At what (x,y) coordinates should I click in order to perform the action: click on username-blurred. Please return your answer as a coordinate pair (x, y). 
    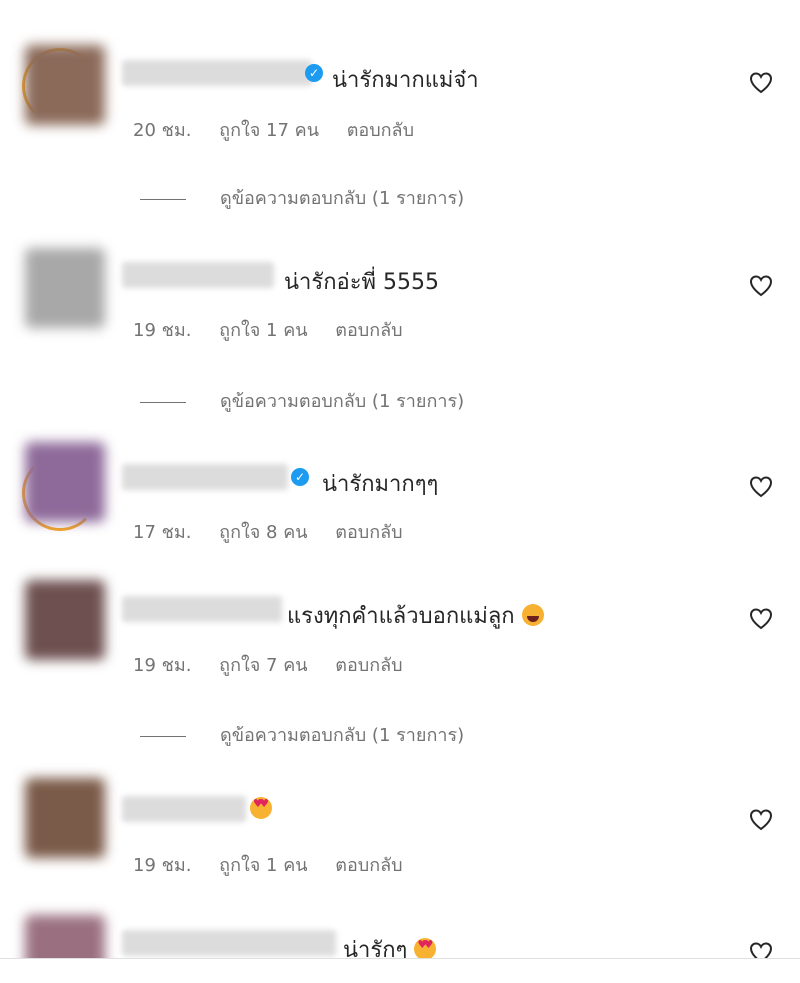
    Looking at the image, I should click on (229, 943).